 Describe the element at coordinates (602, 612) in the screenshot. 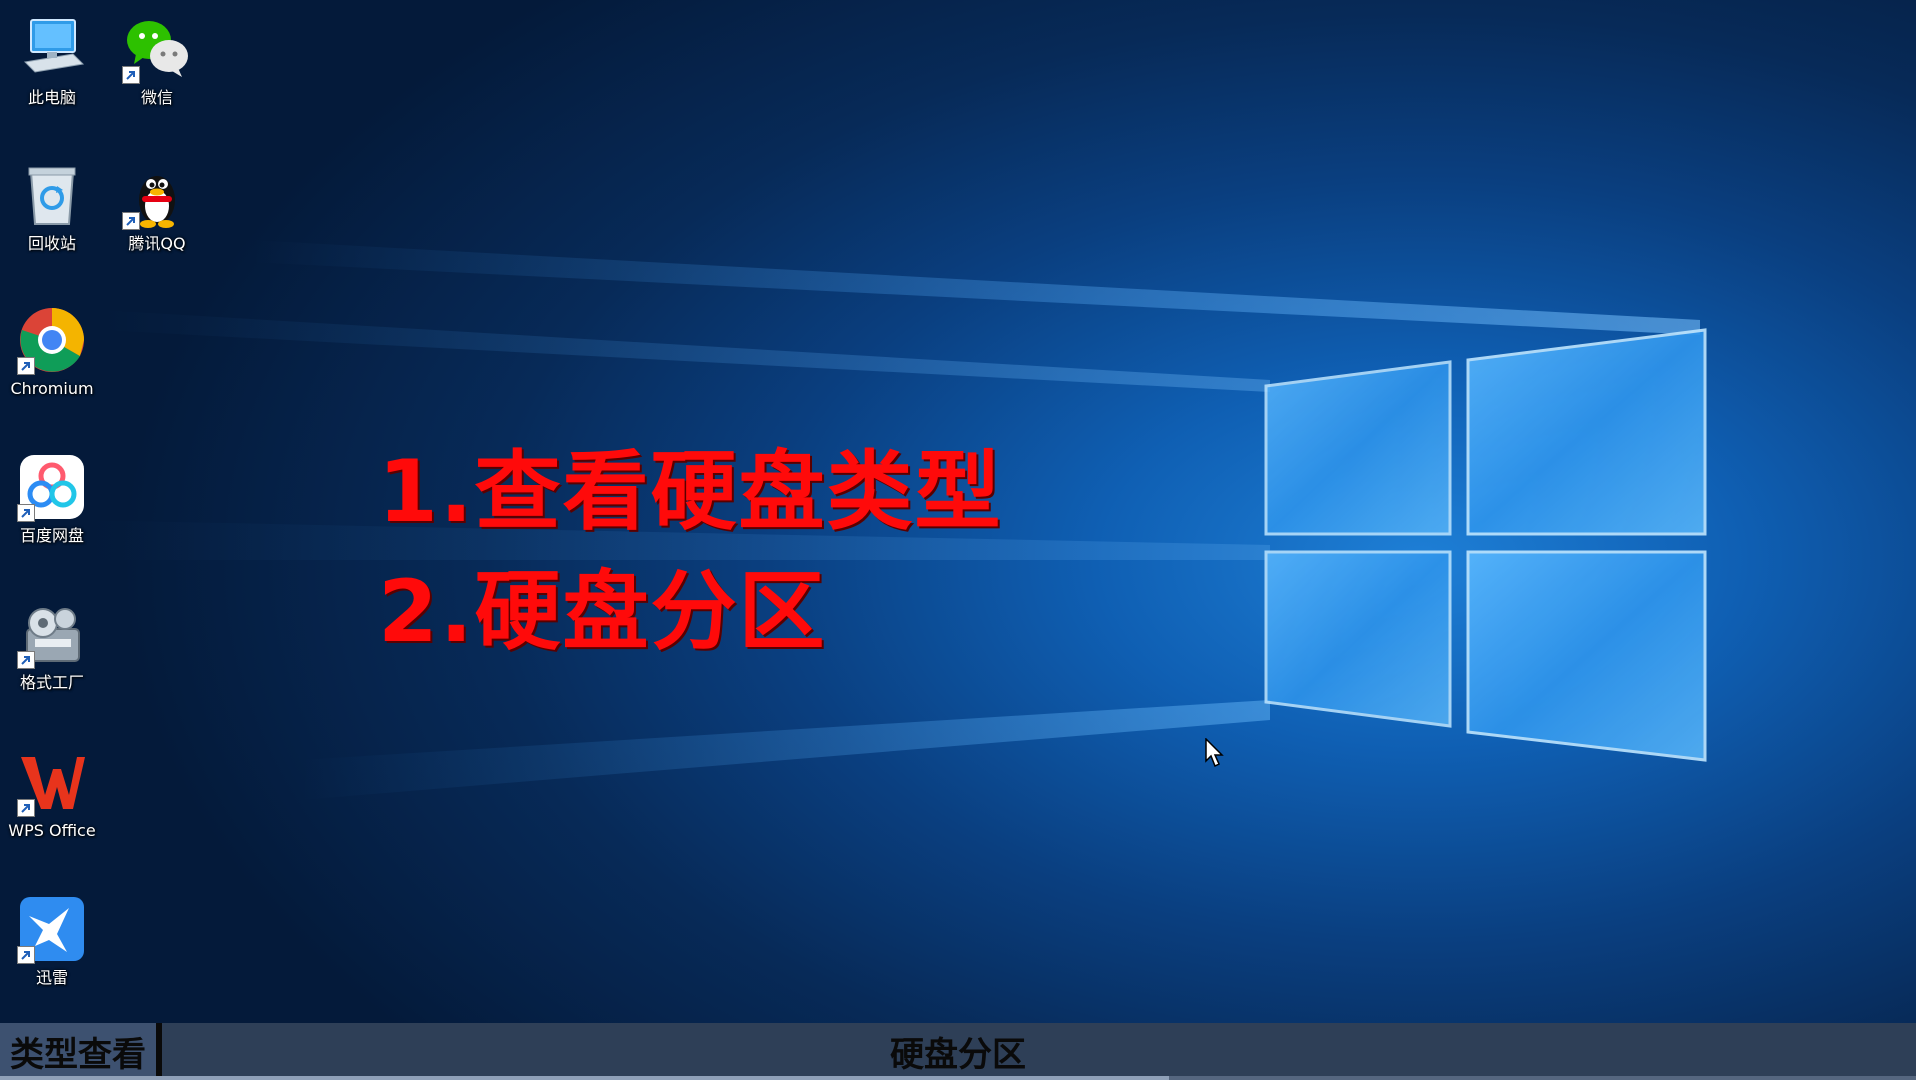

I see `overlay-line-2: 2.硬盘分区` at that location.